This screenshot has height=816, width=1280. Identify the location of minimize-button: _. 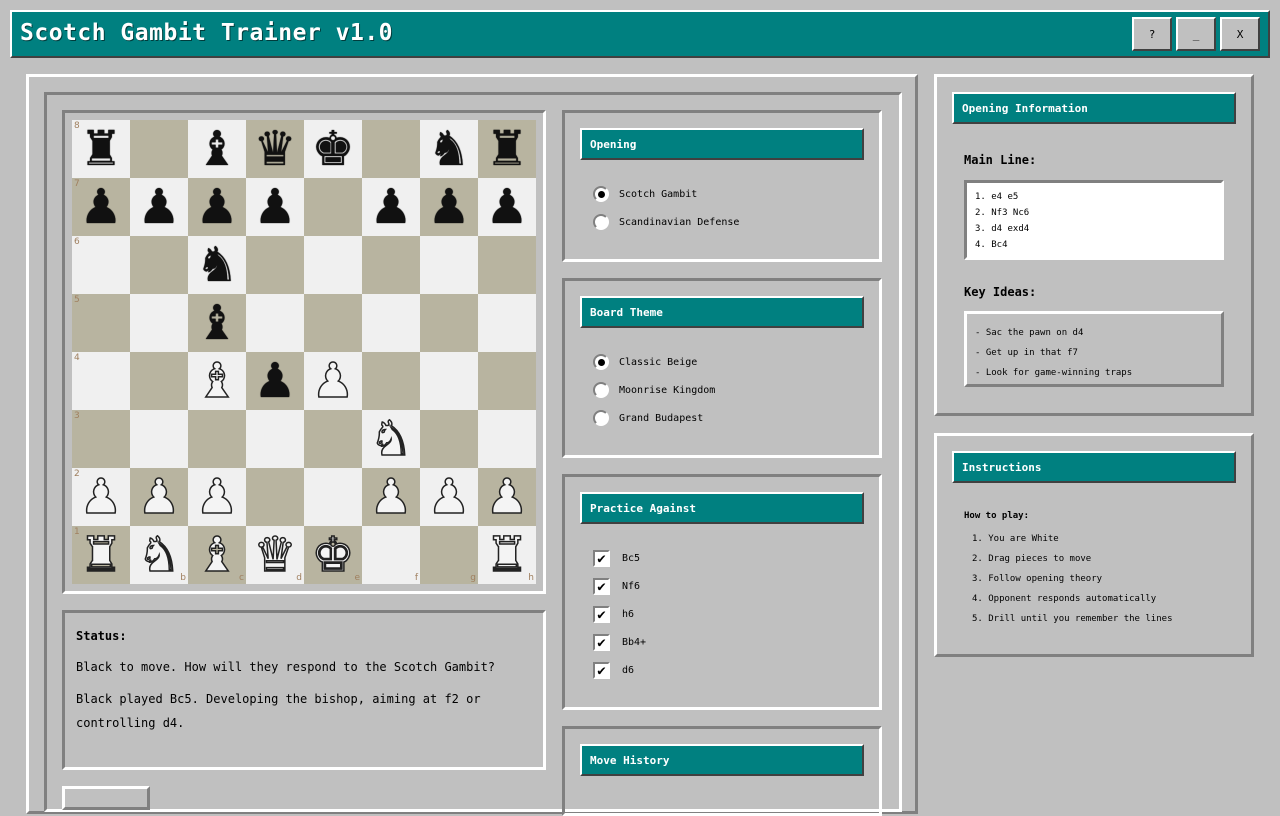
(1196, 34).